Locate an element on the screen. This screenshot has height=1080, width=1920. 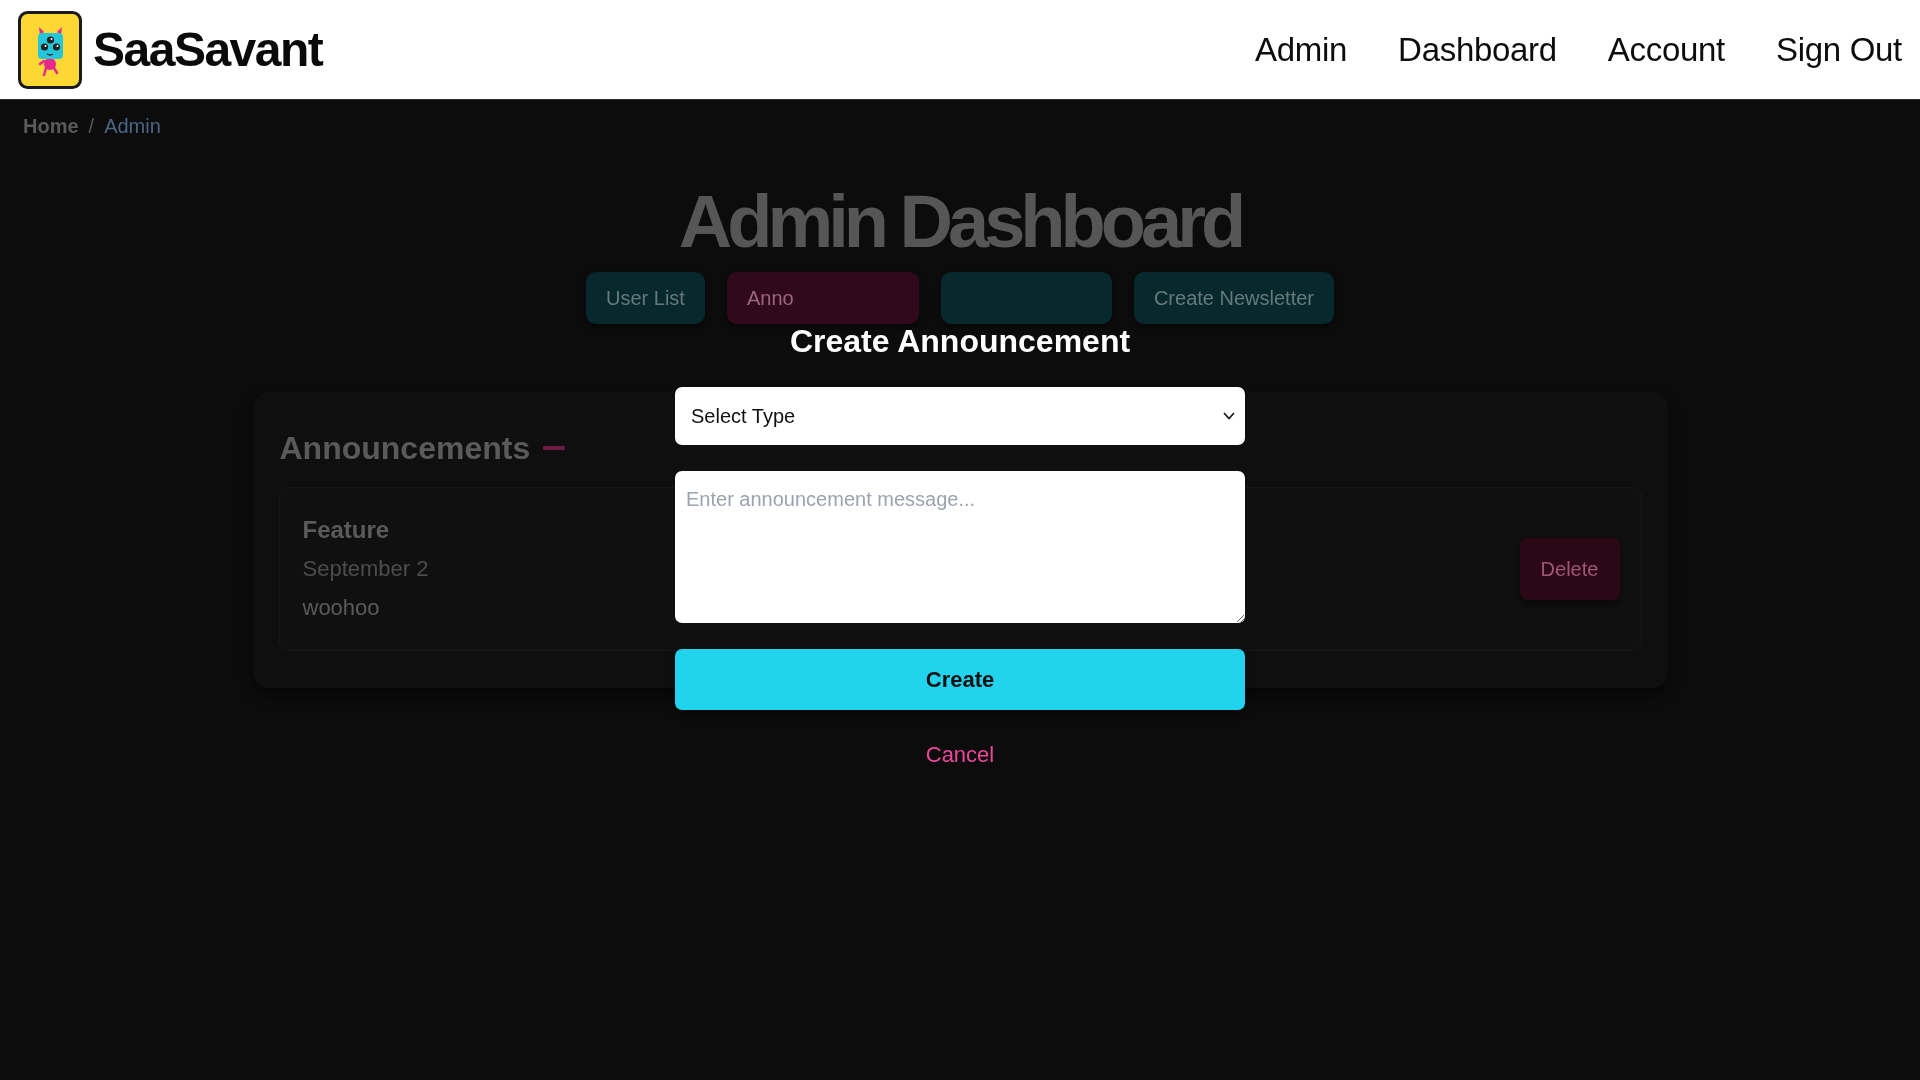
cancel-button: Cancel is located at coordinates (960, 755).